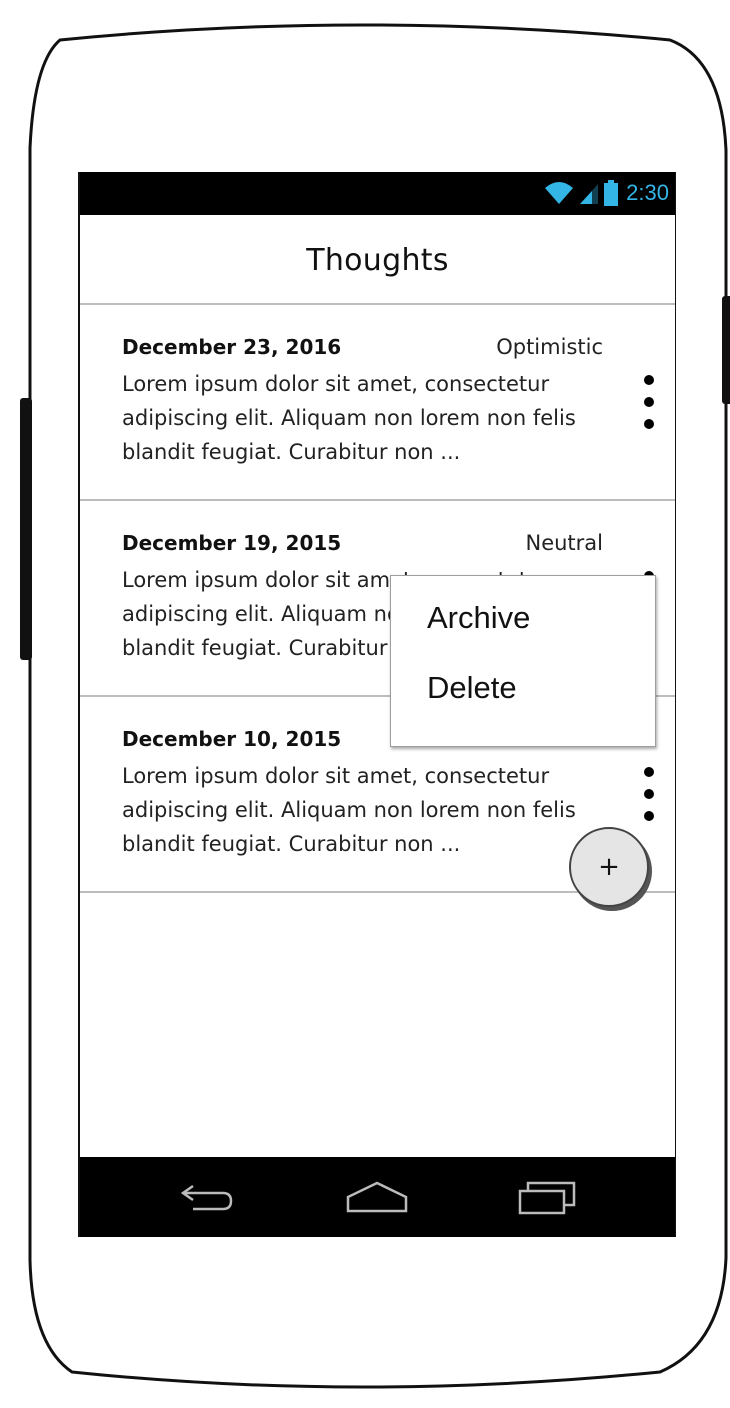 The height and width of the screenshot is (1408, 730). Describe the element at coordinates (232, 543) in the screenshot. I see `entry-date: December 19, 2015` at that location.